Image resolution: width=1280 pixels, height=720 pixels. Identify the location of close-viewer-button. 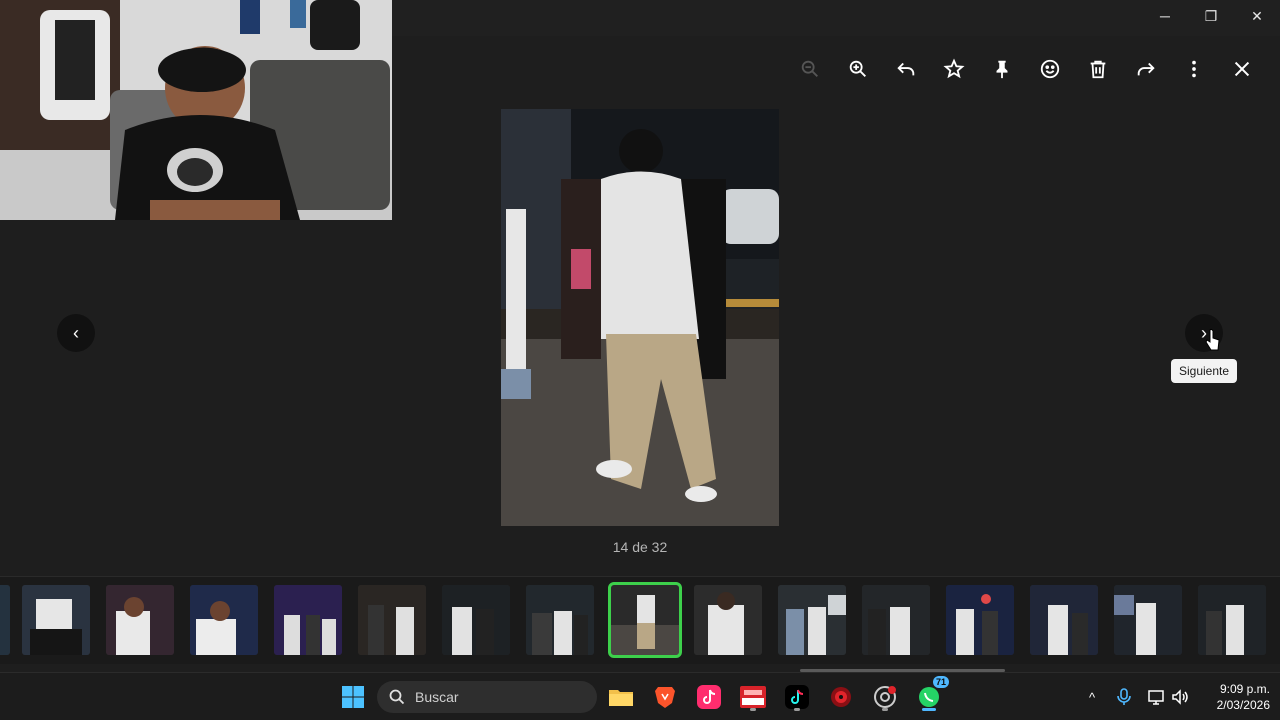
(1242, 69).